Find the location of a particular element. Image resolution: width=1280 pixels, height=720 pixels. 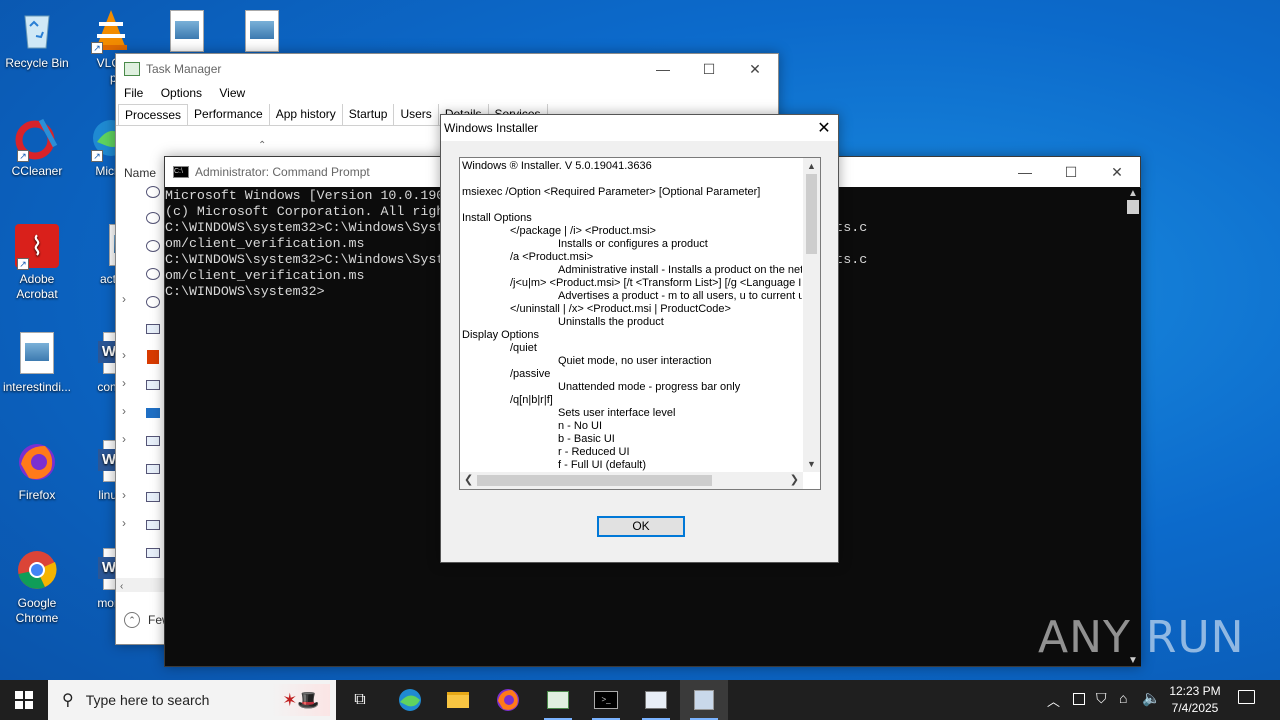

scroll-left-icon: ‹ is located at coordinates (121, 586).